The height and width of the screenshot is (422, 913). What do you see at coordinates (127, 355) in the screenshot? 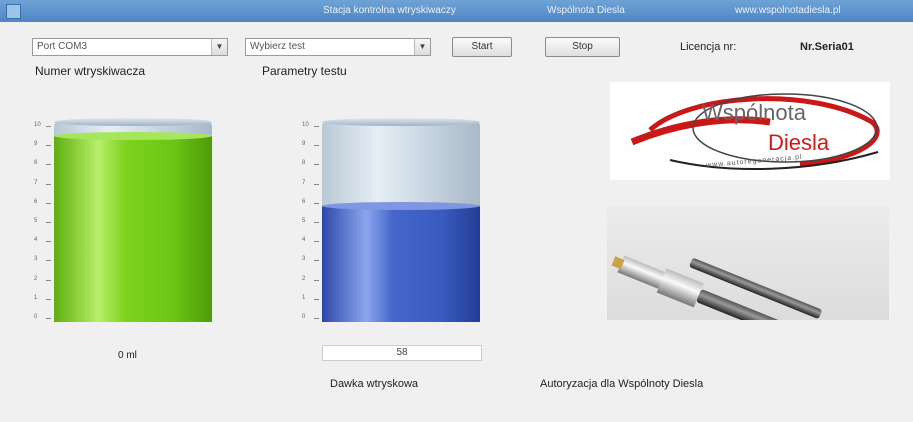
I see `left-gauge-value: 0 ml` at bounding box center [127, 355].